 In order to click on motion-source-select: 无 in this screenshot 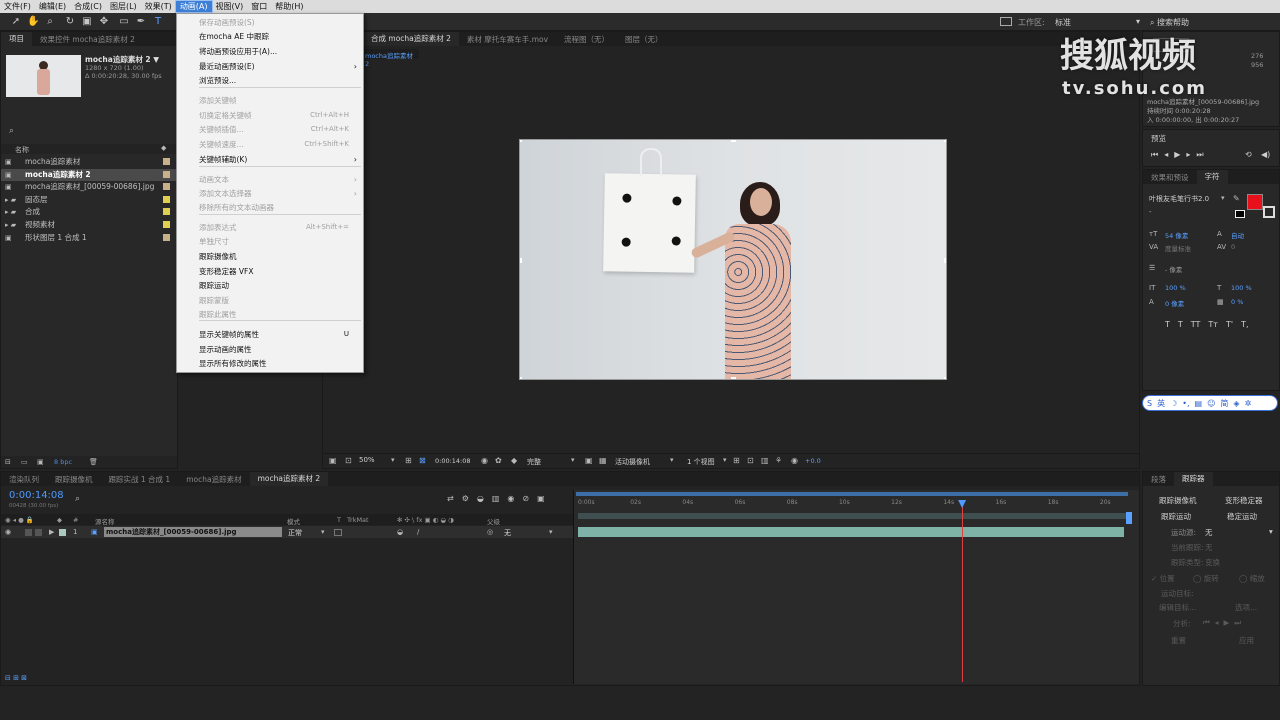, I will do `click(1209, 532)`.